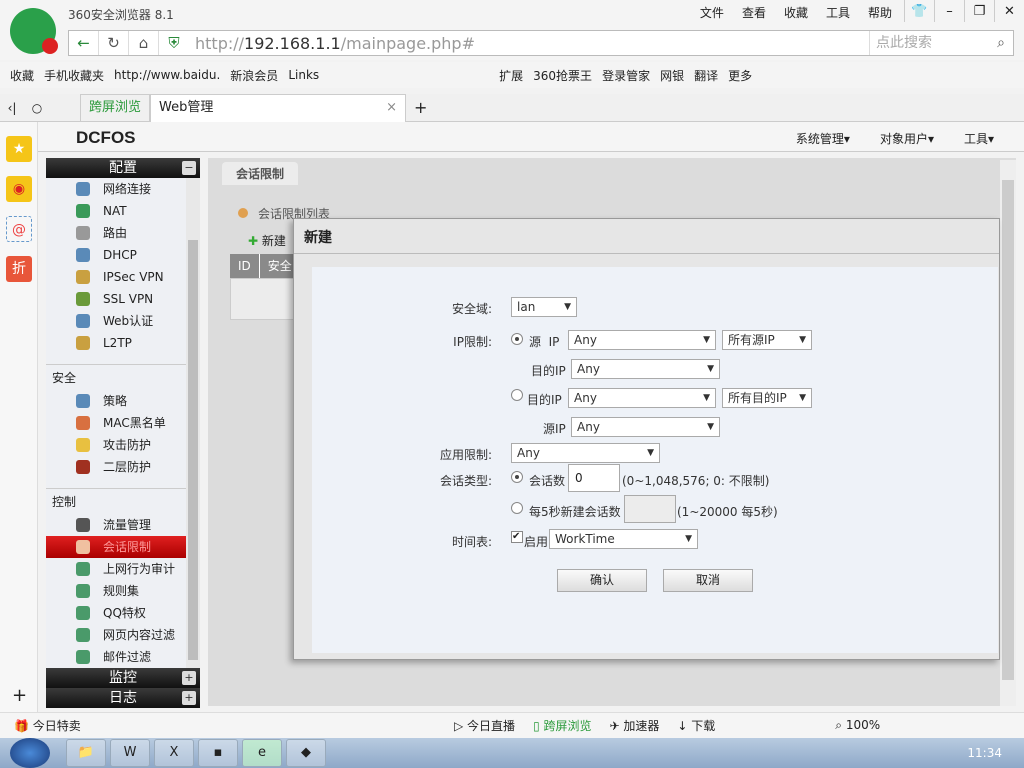 The height and width of the screenshot is (768, 1024). What do you see at coordinates (517, 537) in the screenshot?
I see `enable-checkbox: ✔` at bounding box center [517, 537].